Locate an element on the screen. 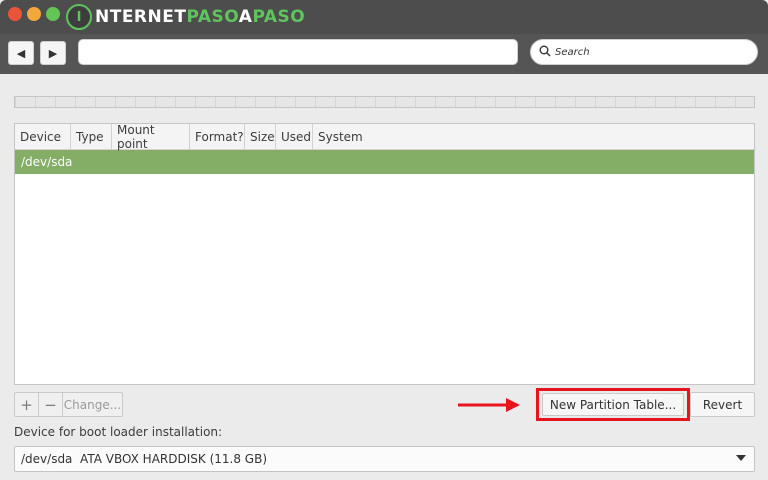 The image size is (768, 480). search-placeholder: Search is located at coordinates (572, 52).